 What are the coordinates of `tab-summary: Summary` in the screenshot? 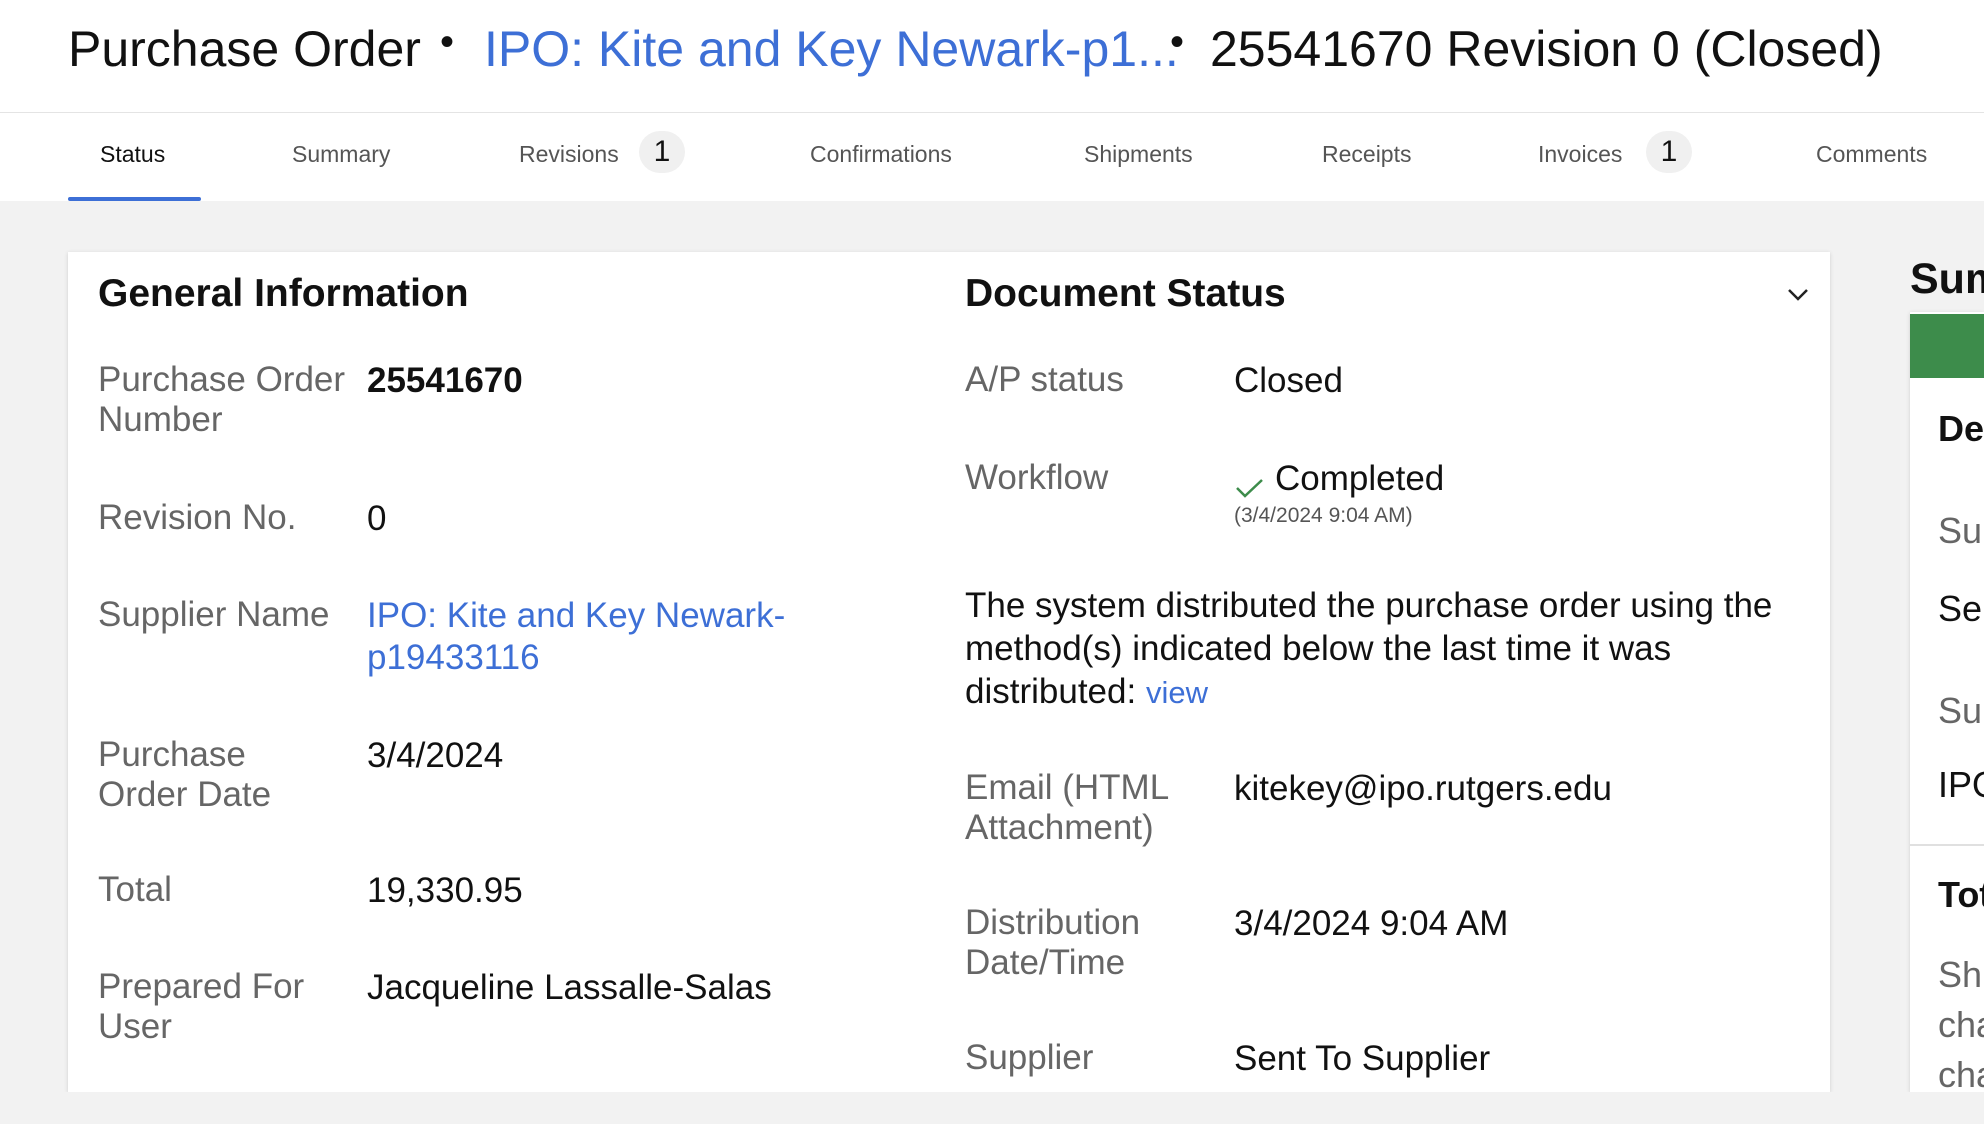 It's located at (341, 154).